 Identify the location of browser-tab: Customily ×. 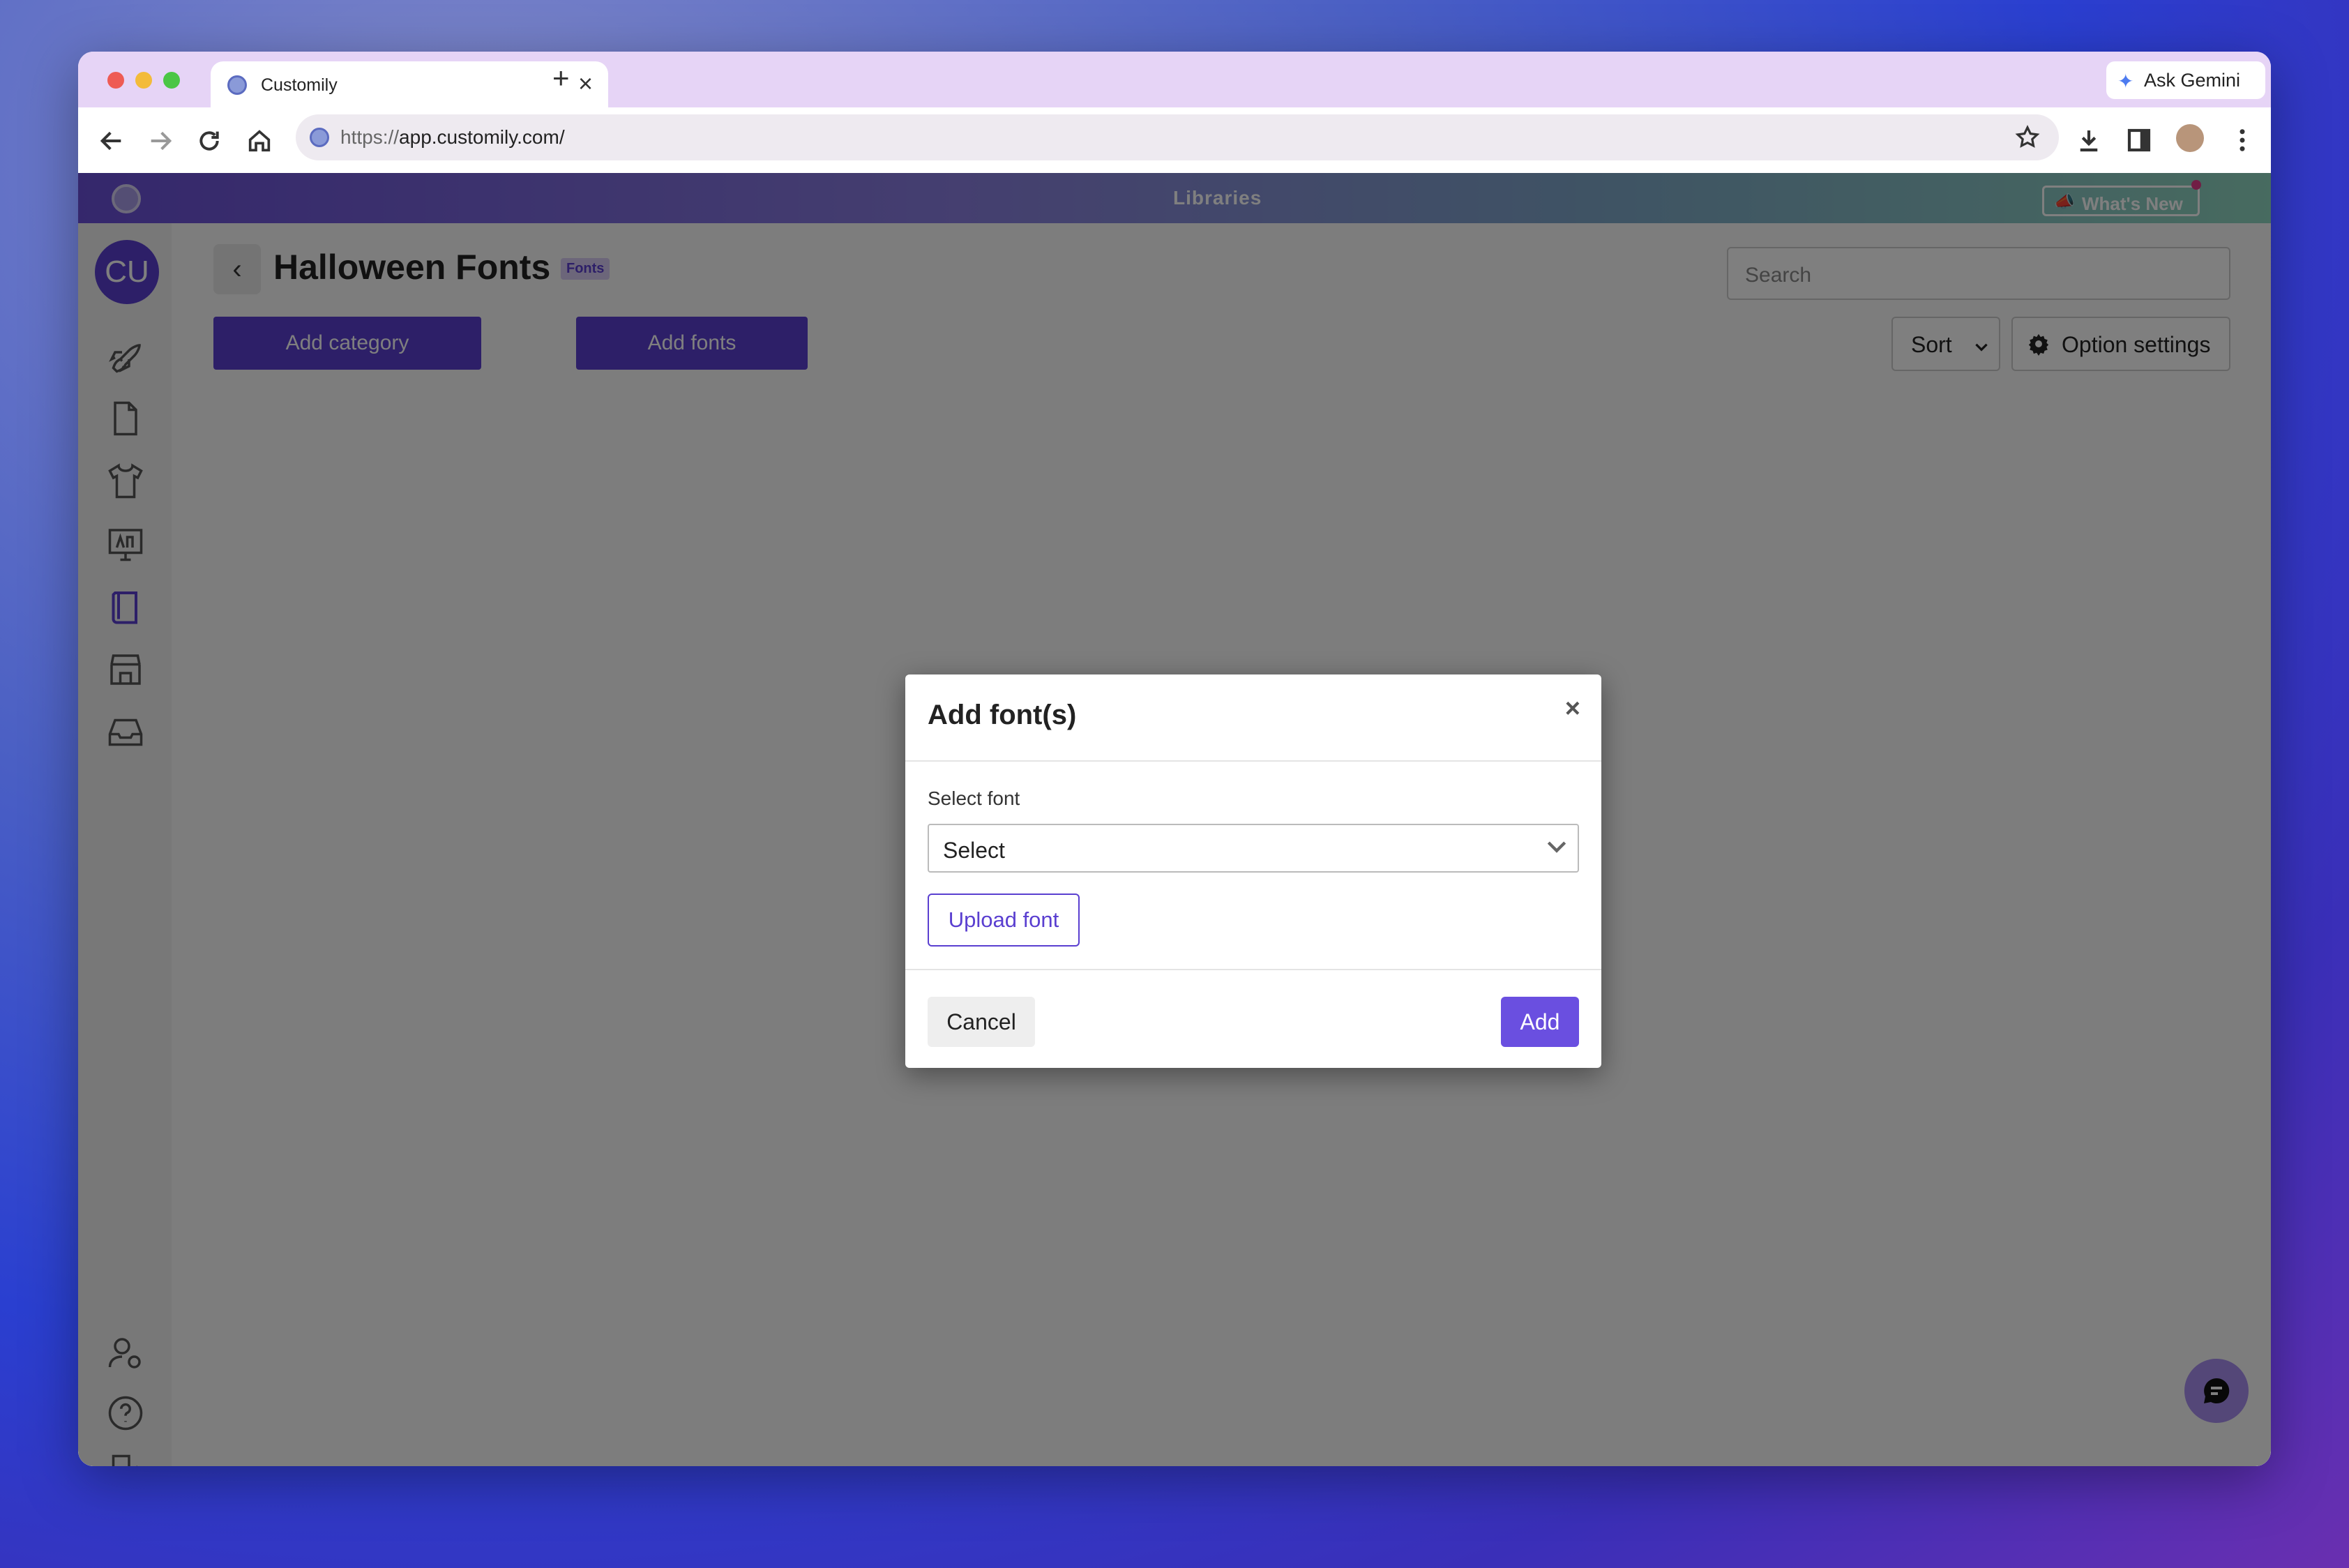
(409, 84).